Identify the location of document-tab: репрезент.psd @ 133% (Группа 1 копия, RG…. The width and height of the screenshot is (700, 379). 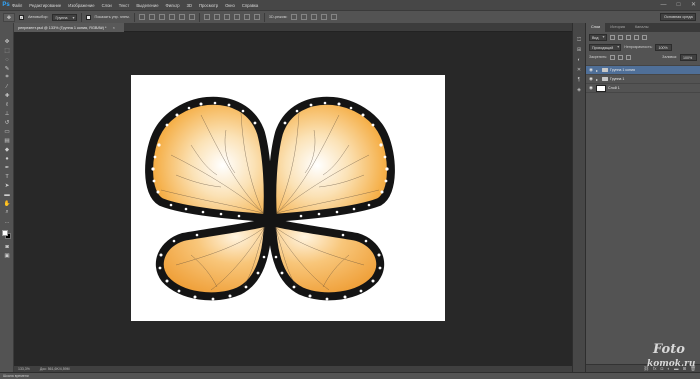
(69, 27).